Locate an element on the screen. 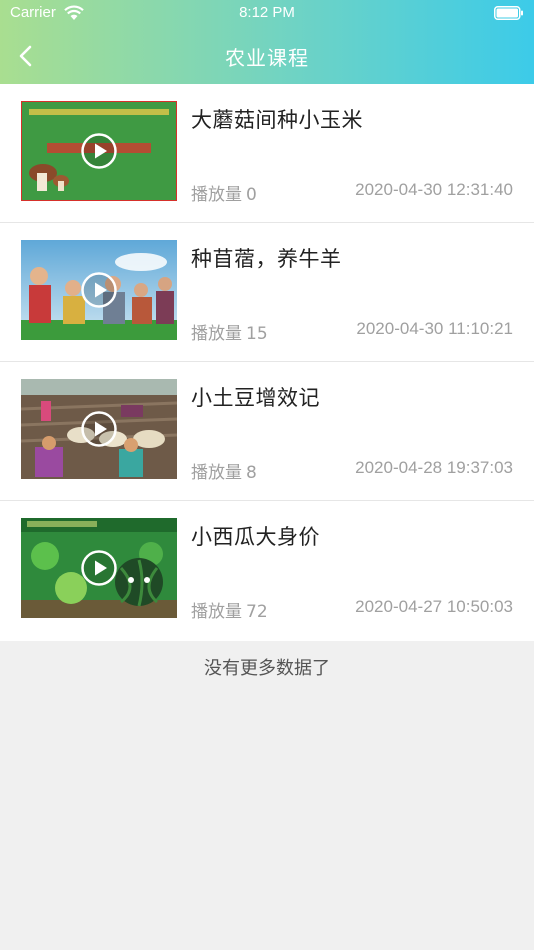 This screenshot has width=534, height=950. view-count-value: 72 is located at coordinates (257, 612).